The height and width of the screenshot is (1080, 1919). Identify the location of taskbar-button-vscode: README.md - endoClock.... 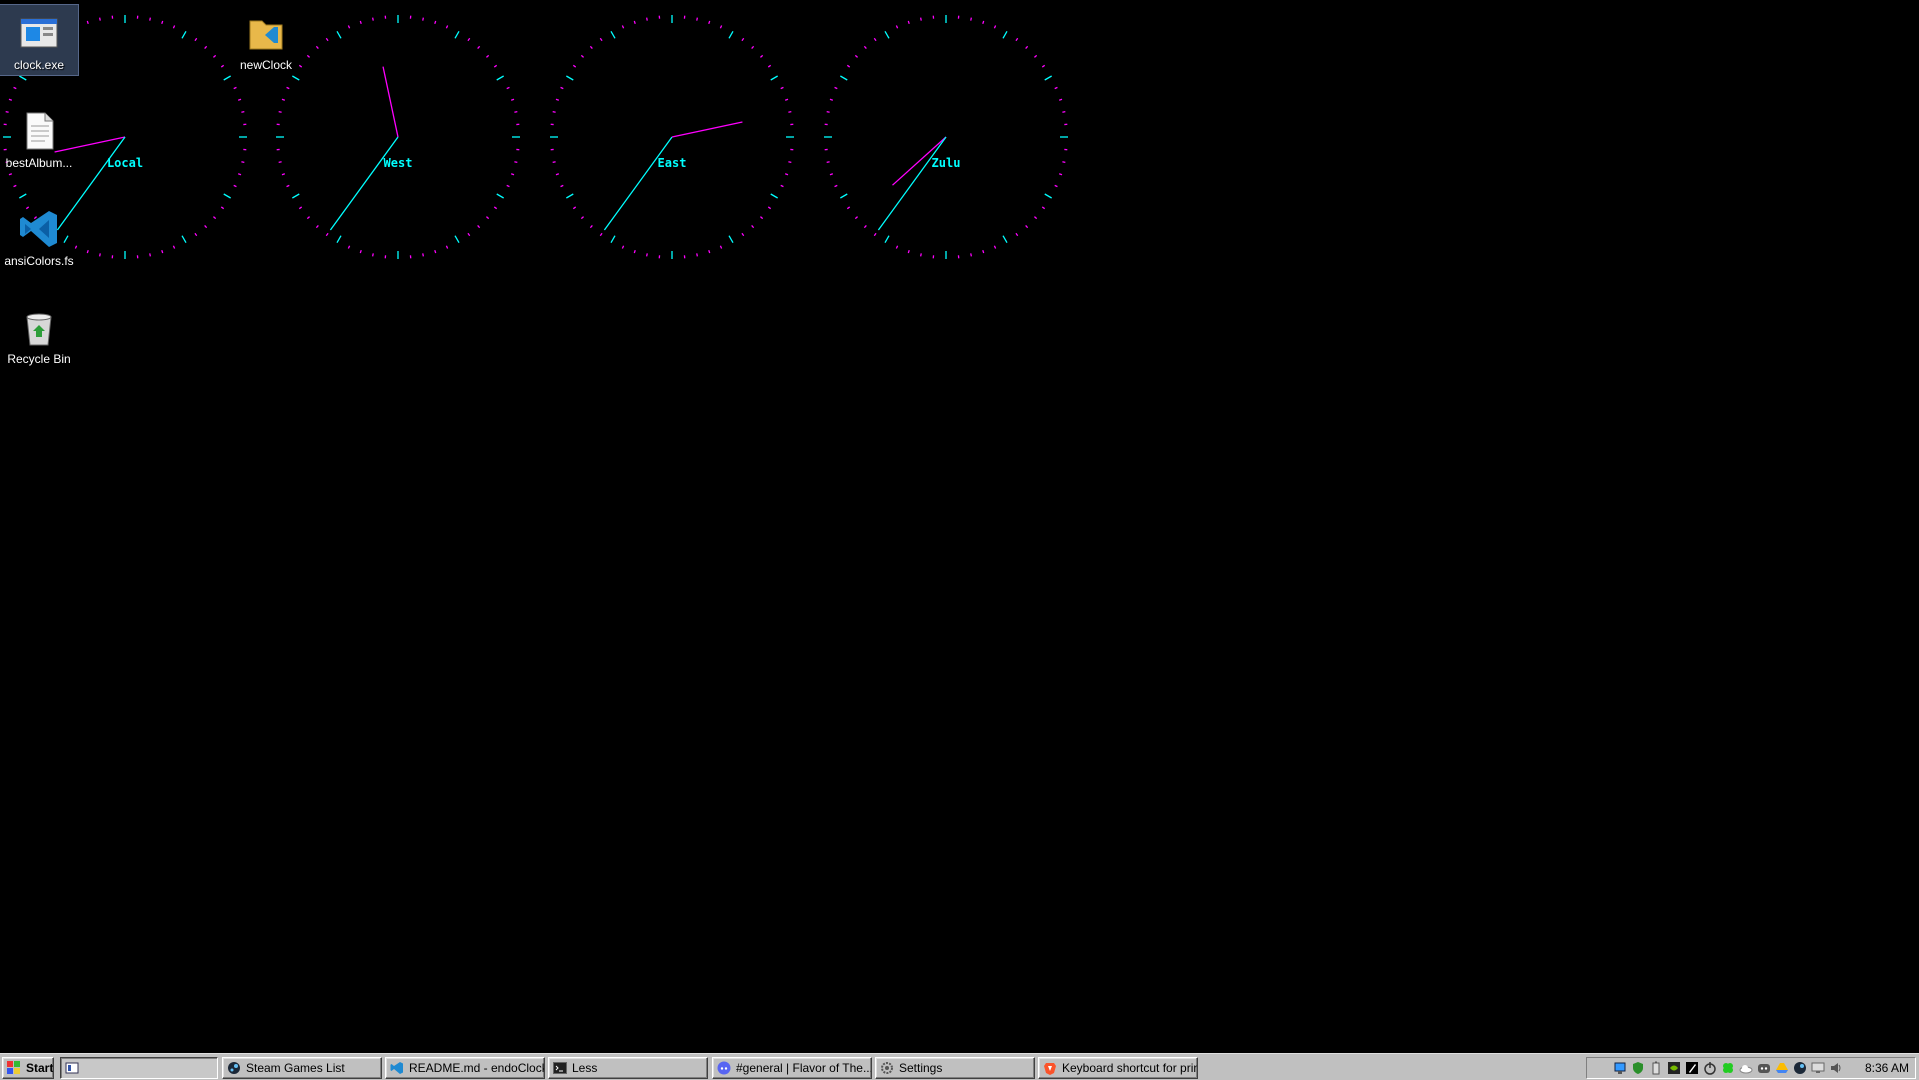
(465, 1068).